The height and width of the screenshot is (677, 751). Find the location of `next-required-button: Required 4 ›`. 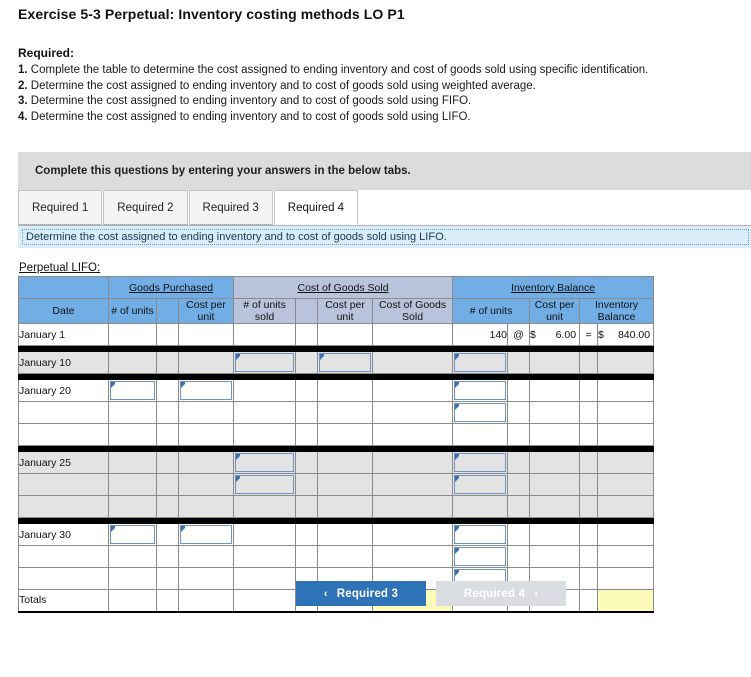

next-required-button: Required 4 › is located at coordinates (501, 593).